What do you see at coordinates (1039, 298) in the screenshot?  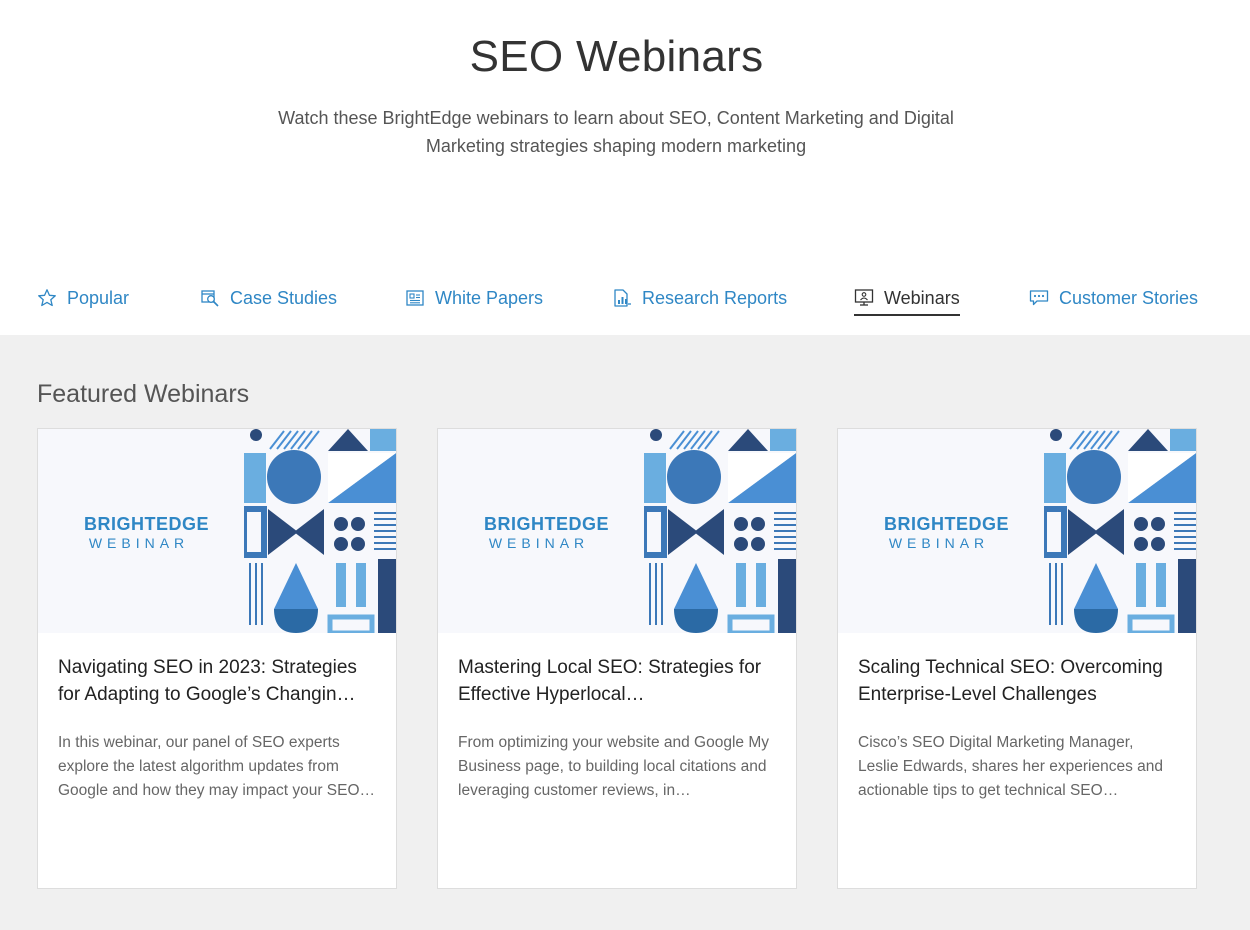 I see `chat-bubble-icon` at bounding box center [1039, 298].